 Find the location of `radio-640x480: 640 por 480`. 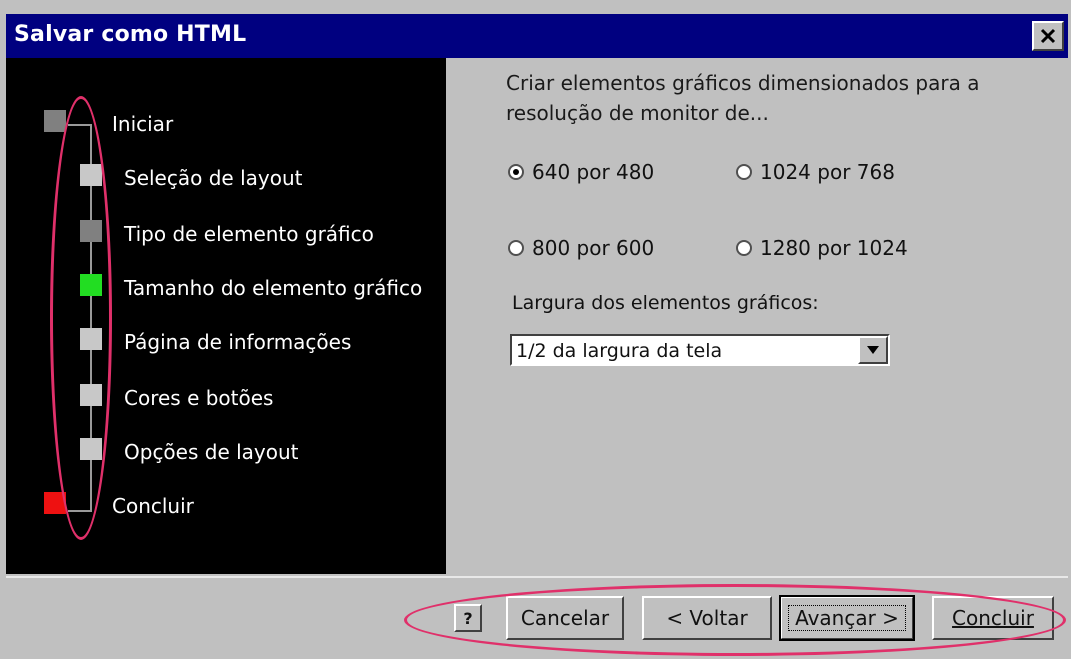

radio-640x480: 640 por 480 is located at coordinates (581, 172).